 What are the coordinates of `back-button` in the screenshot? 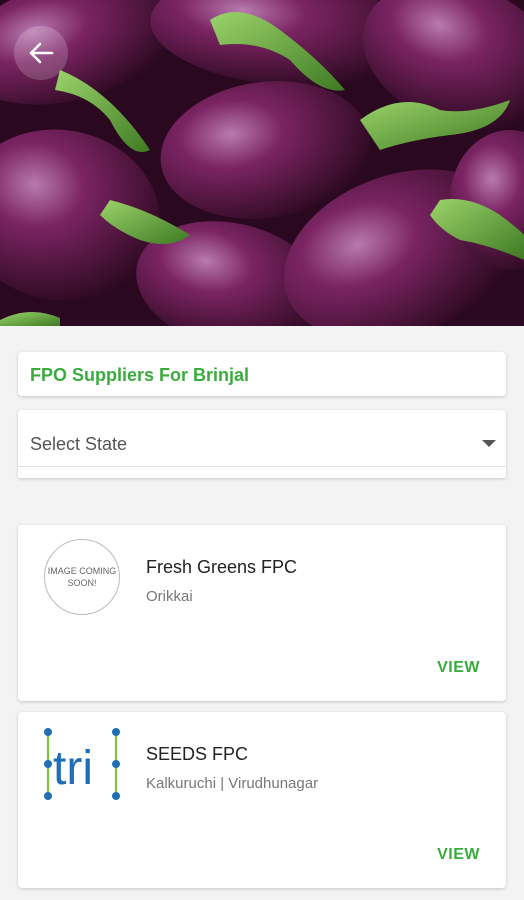 It's located at (41, 53).